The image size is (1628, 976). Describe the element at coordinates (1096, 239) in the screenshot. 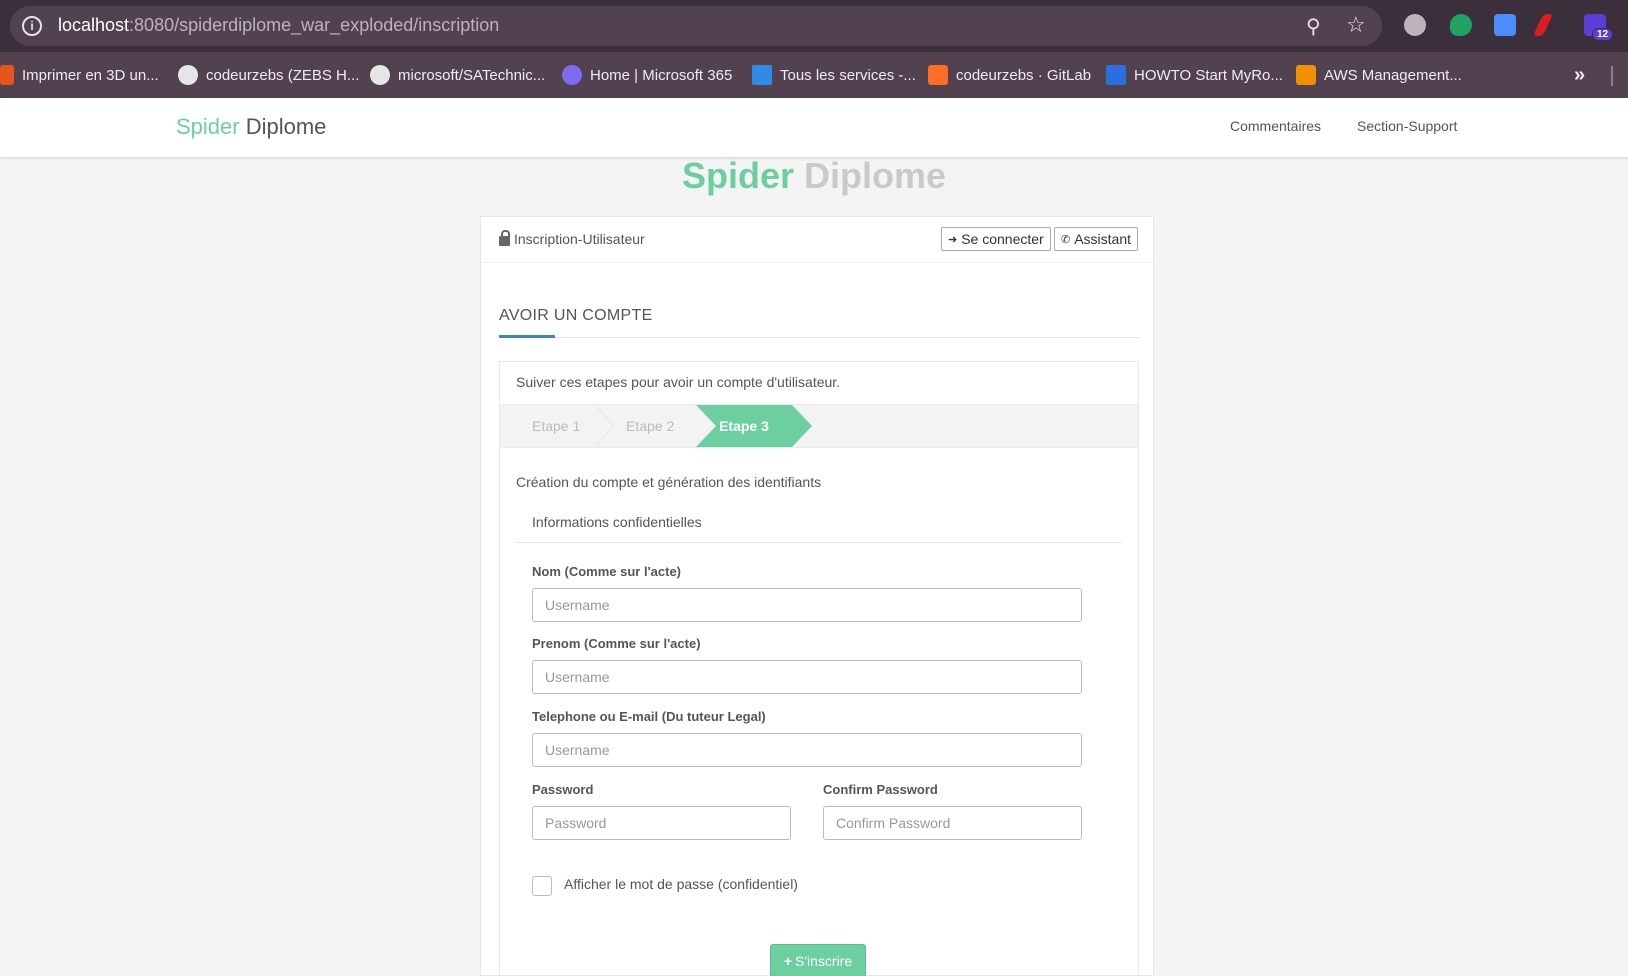

I see `assistant-button: ✆ Assistant` at that location.